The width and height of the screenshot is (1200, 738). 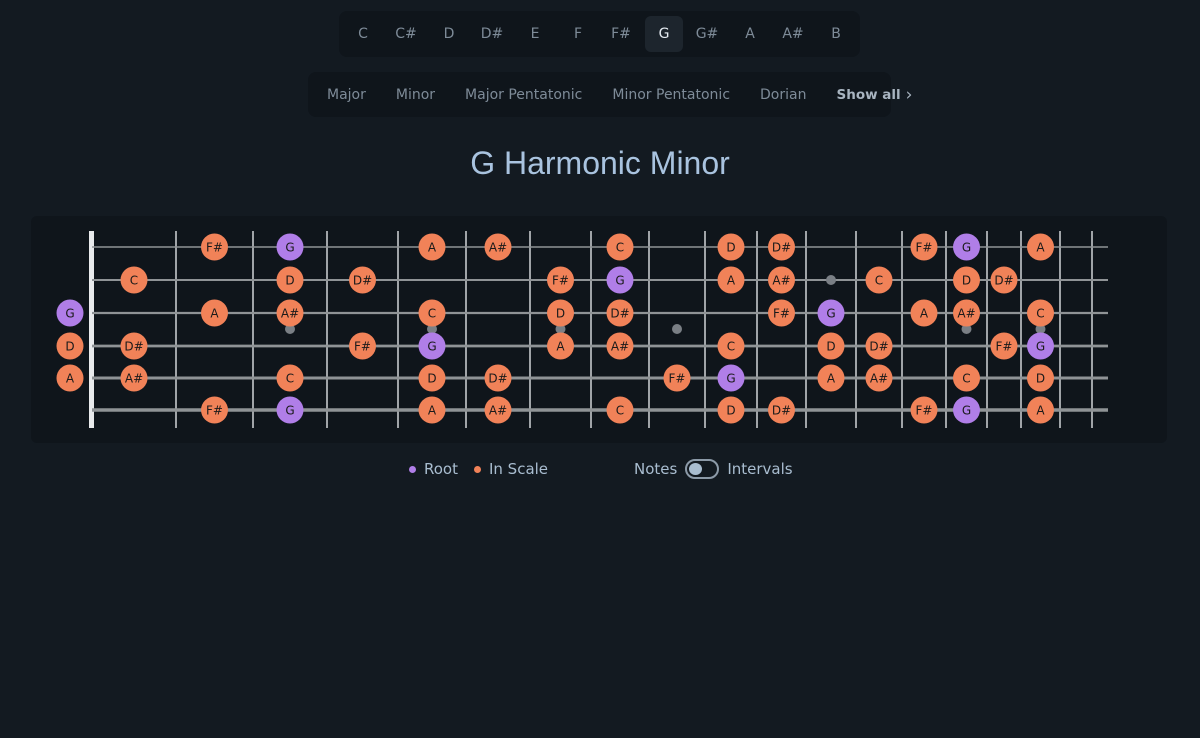 I want to click on key-button: C#, so click(x=406, y=34).